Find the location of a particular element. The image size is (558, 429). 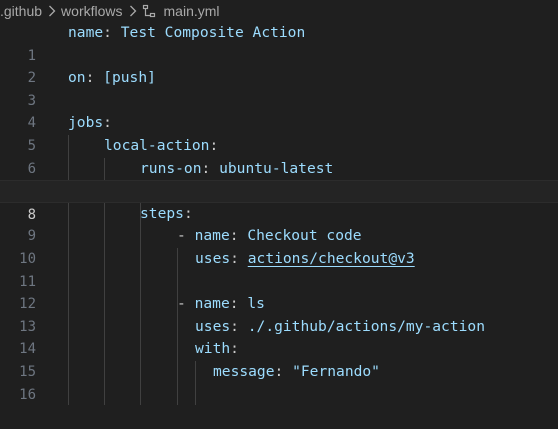

code-text: steps: is located at coordinates (166, 214).